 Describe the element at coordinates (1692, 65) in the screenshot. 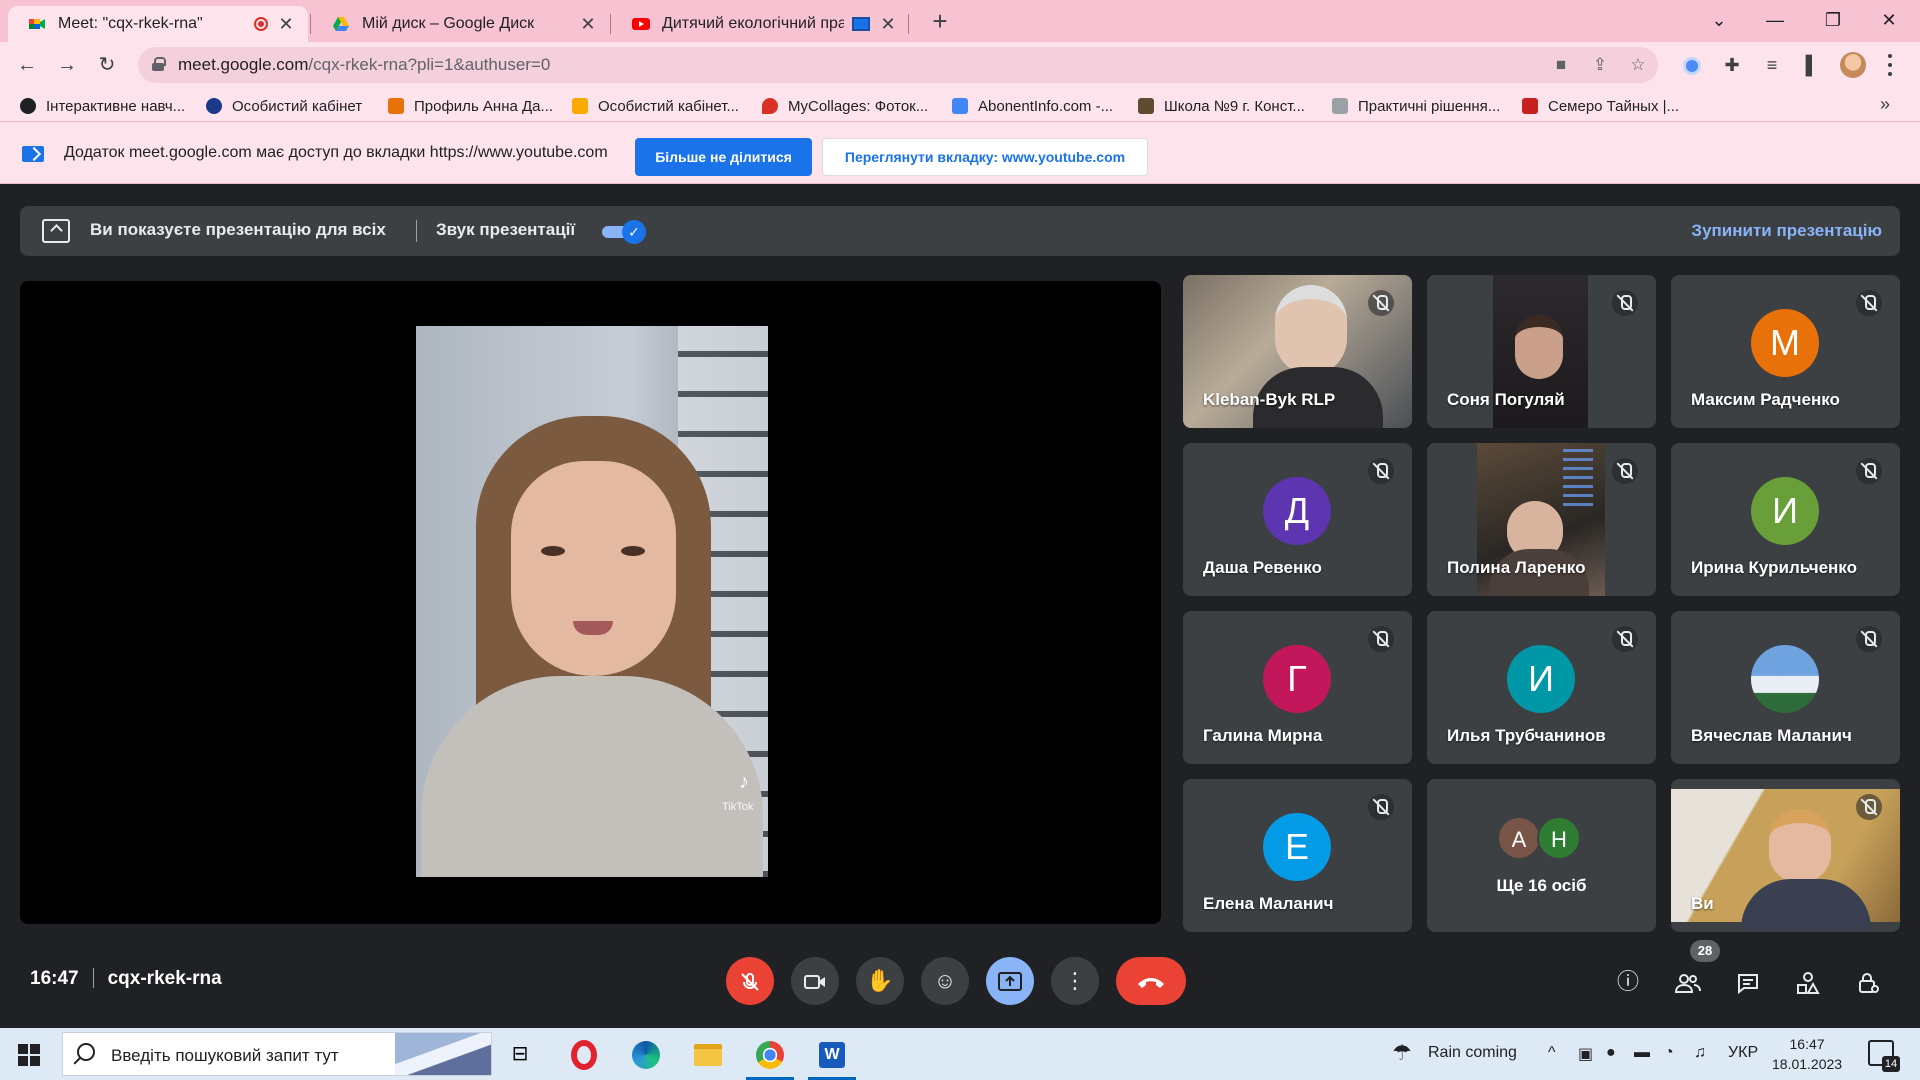

I see `extension-circle-icon` at that location.